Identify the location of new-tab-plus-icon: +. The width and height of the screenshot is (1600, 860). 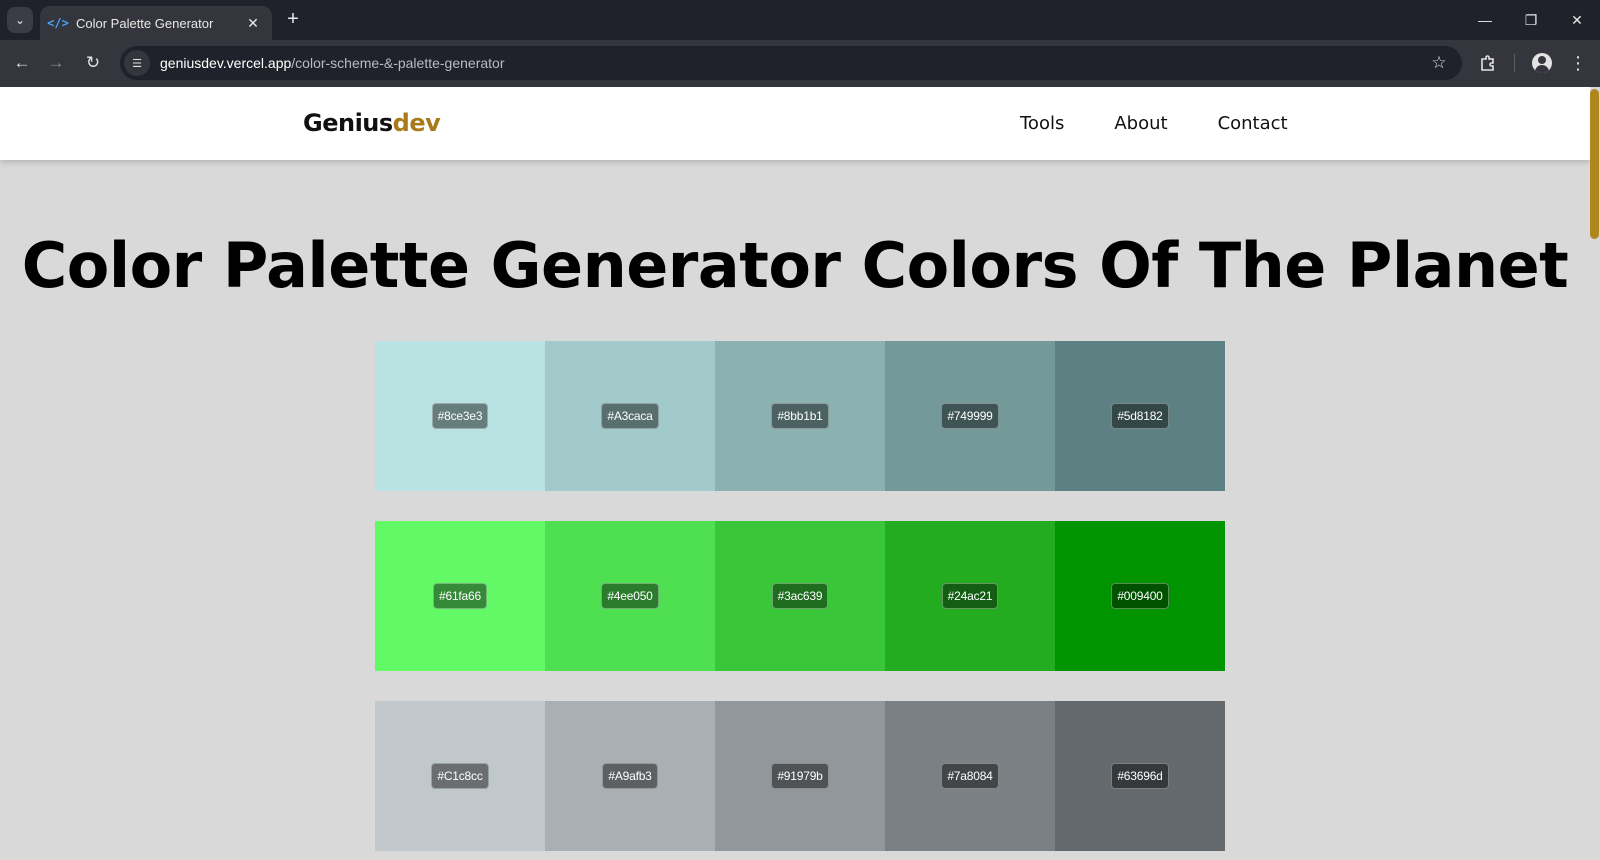
(293, 20).